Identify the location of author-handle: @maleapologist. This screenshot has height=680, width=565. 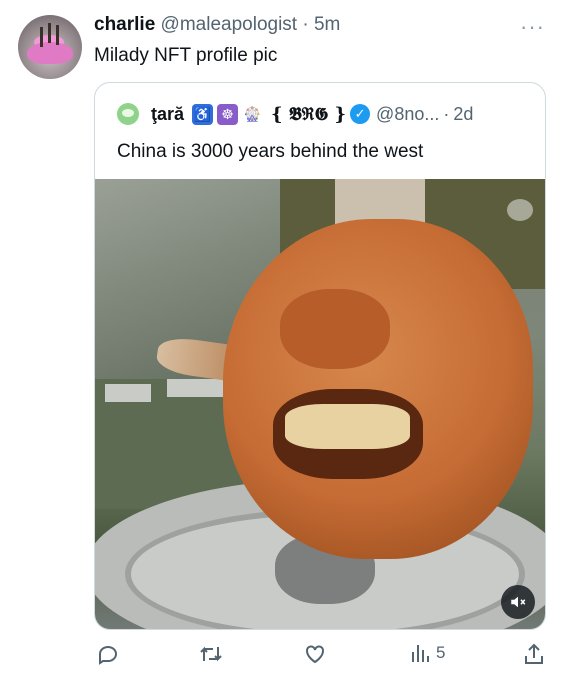
(229, 24).